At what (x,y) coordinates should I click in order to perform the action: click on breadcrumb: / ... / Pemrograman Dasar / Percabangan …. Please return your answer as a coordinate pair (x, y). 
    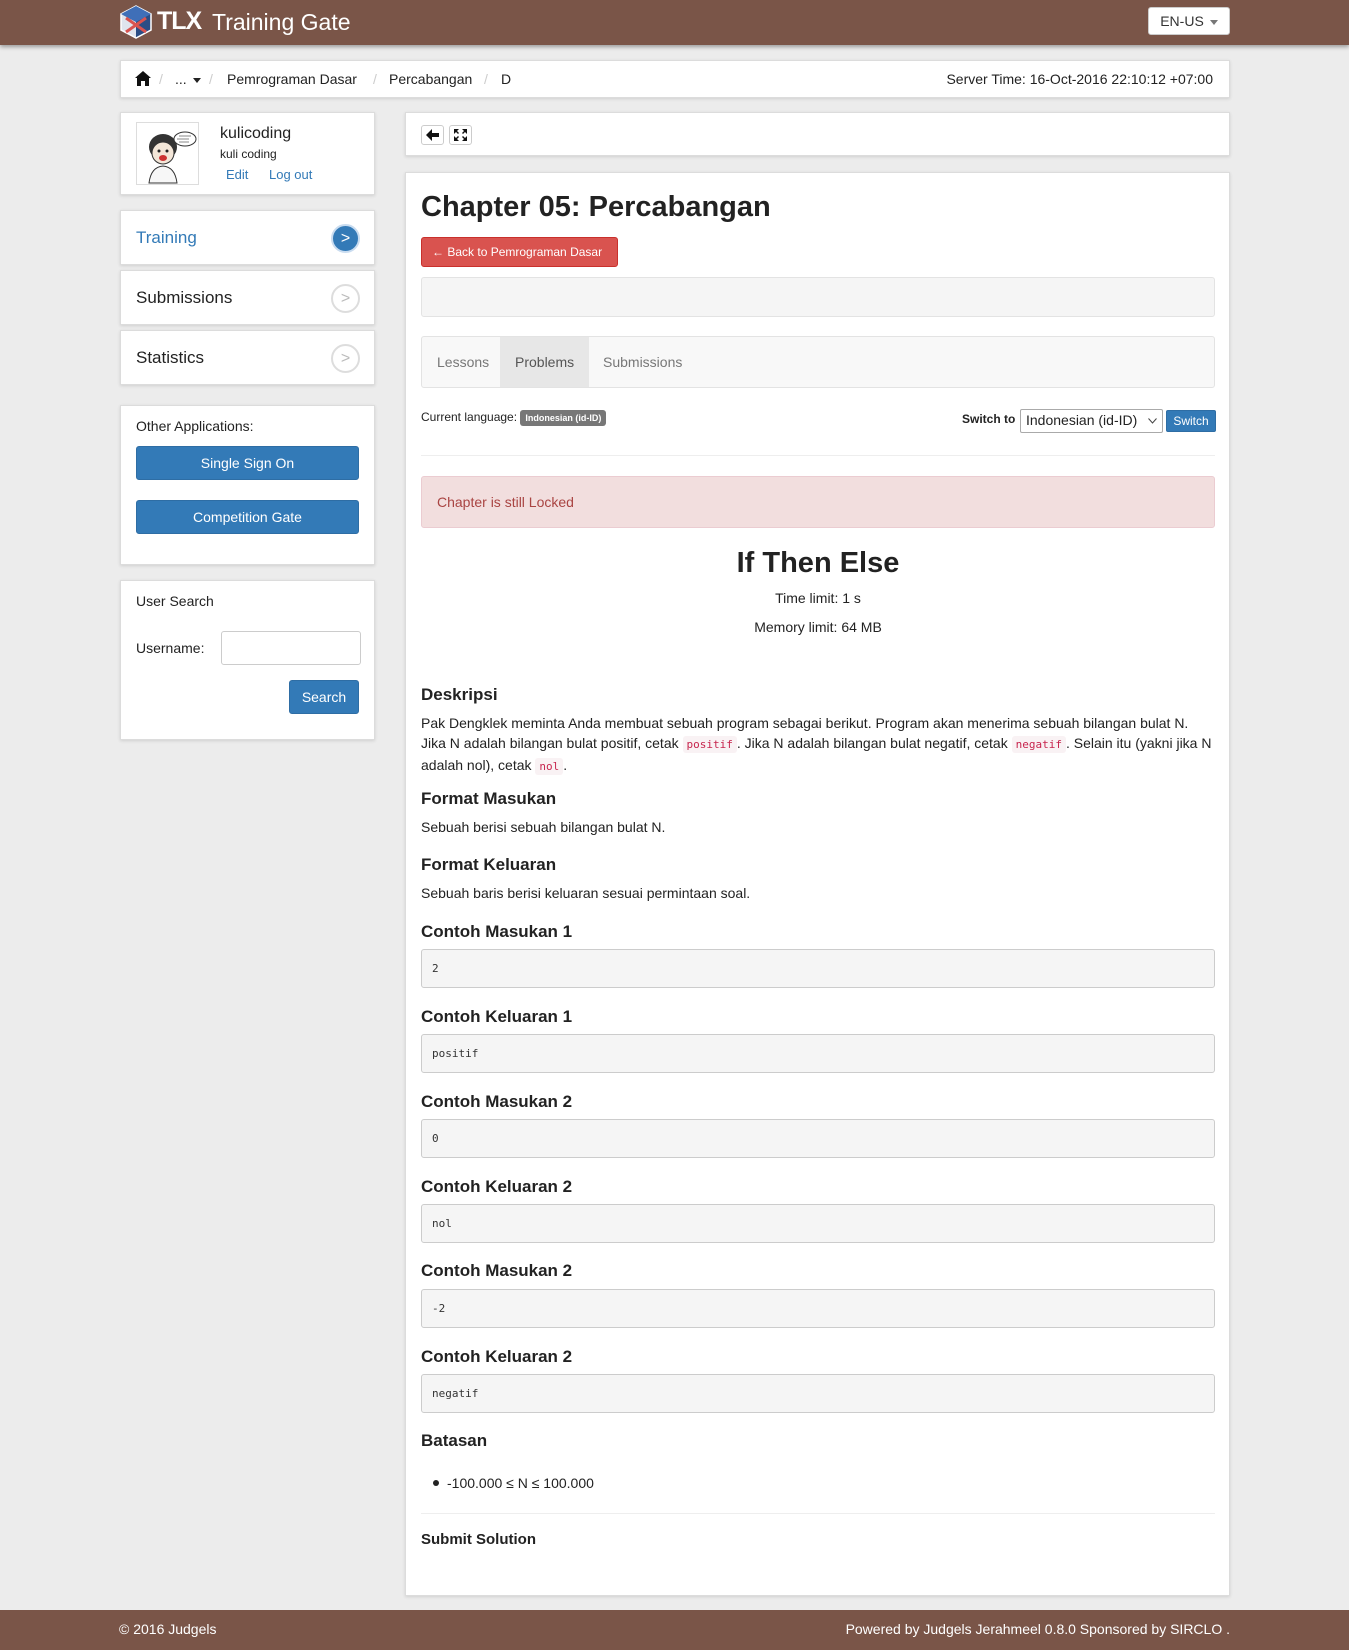
    Looking at the image, I should click on (675, 79).